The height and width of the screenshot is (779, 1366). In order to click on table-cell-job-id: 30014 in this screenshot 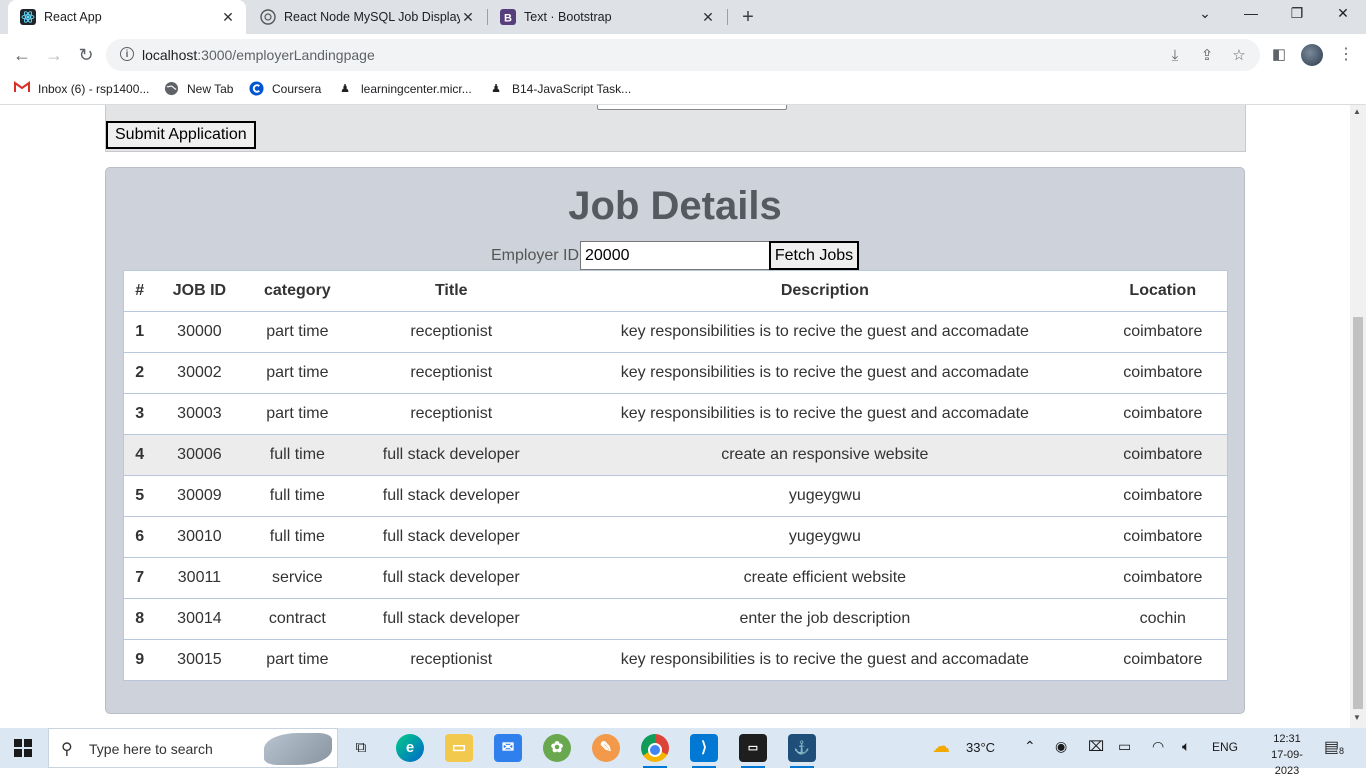, I will do `click(199, 619)`.